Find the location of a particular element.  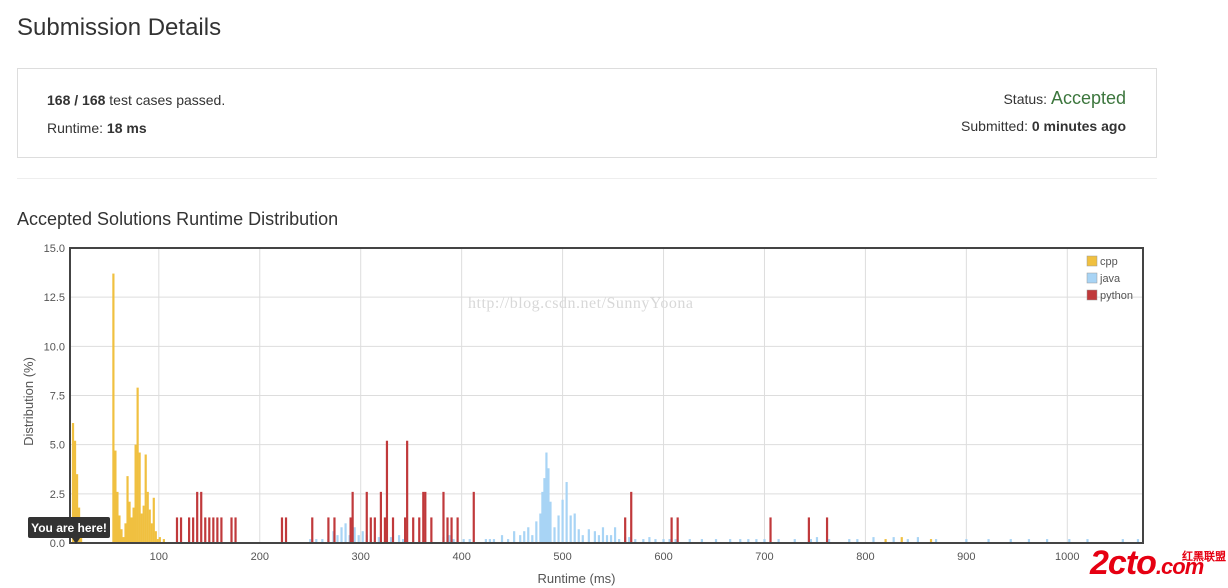

legend-swatch-python is located at coordinates (1092, 295).